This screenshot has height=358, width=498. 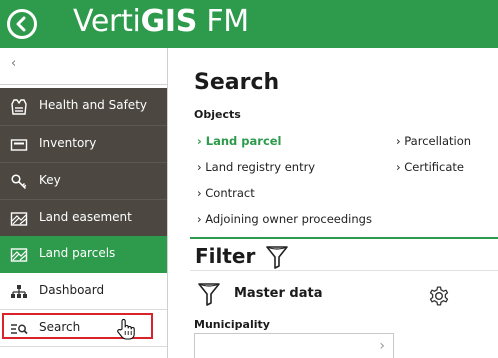 I want to click on sidebar-item-inventory: Inventory, so click(x=83, y=143).